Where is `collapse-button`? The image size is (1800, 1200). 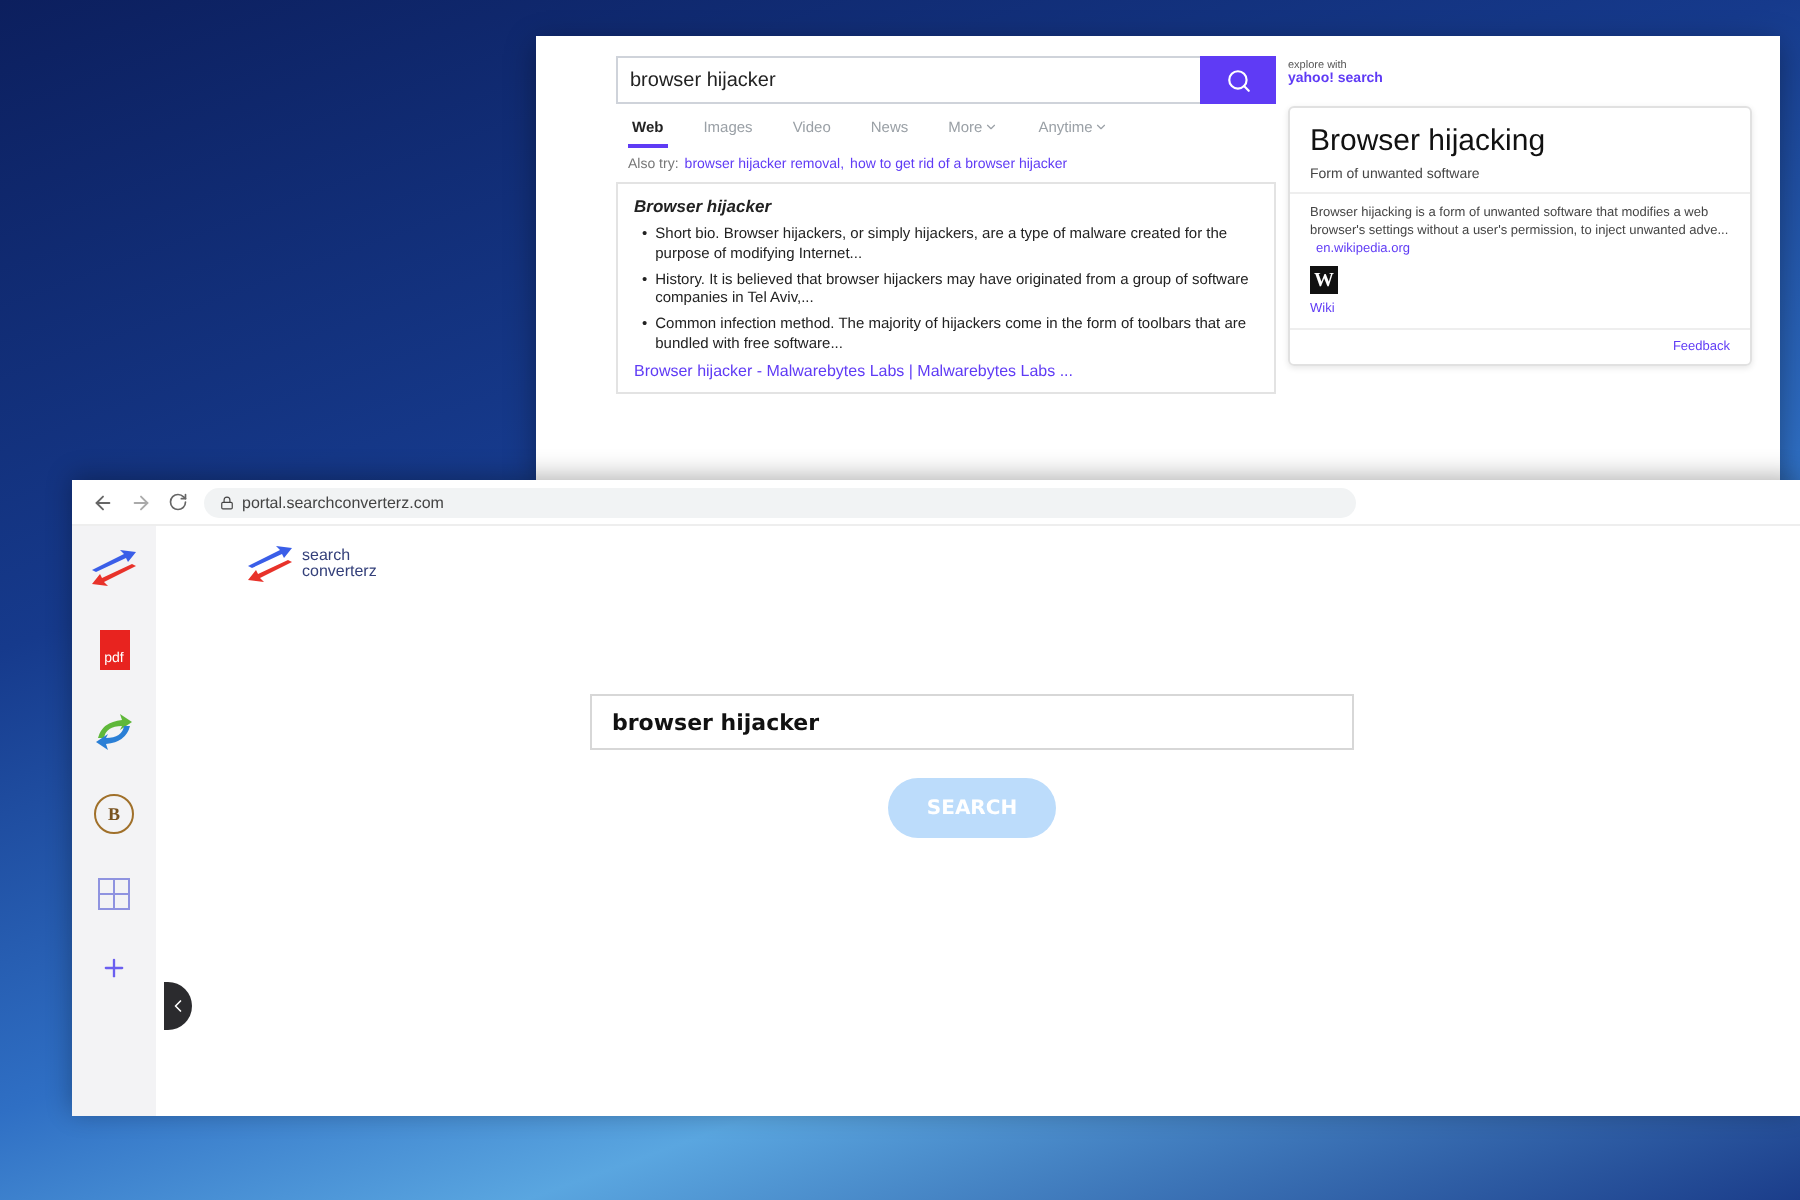 collapse-button is located at coordinates (178, 1006).